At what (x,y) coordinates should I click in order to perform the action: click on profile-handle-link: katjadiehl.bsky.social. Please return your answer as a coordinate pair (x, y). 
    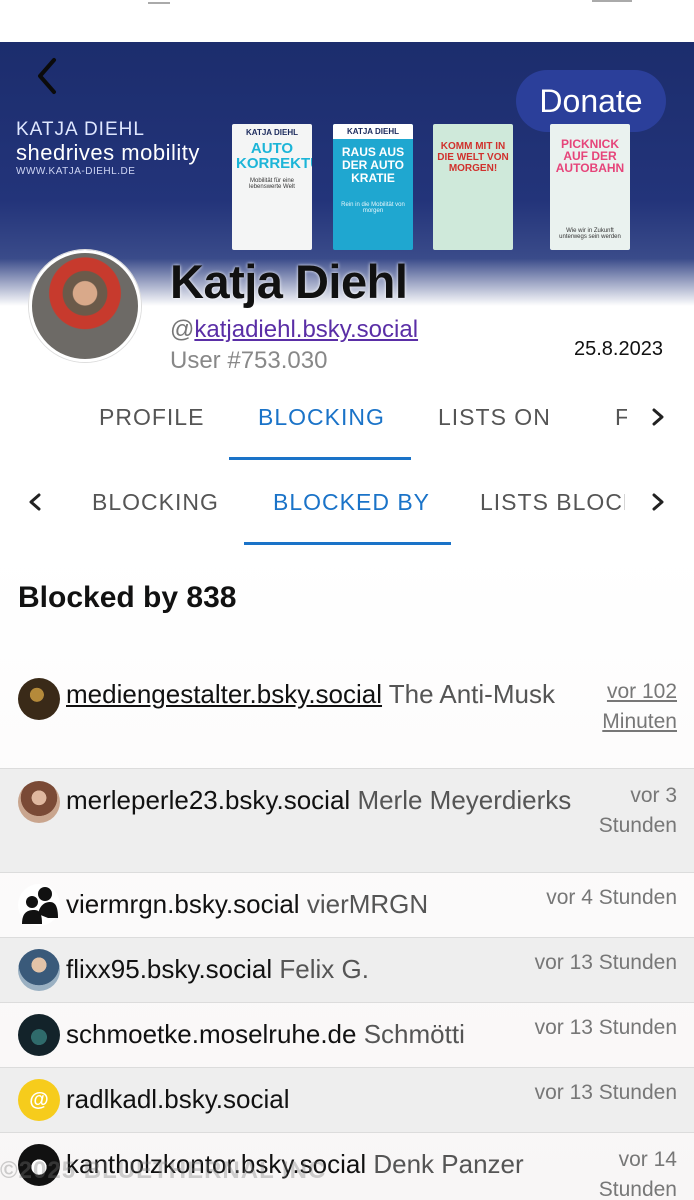
    Looking at the image, I should click on (306, 329).